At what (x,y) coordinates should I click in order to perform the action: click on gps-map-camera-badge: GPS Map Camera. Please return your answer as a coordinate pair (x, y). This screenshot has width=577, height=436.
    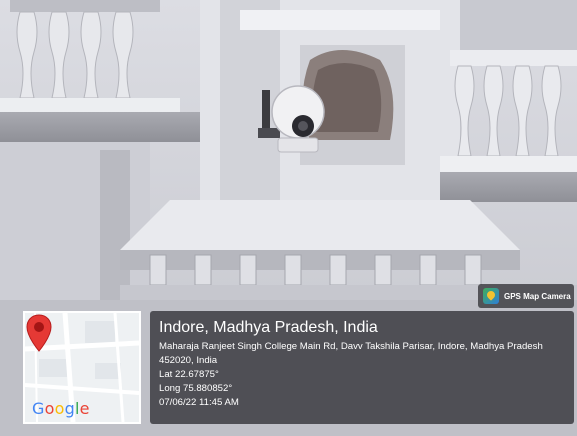
    Looking at the image, I should click on (526, 296).